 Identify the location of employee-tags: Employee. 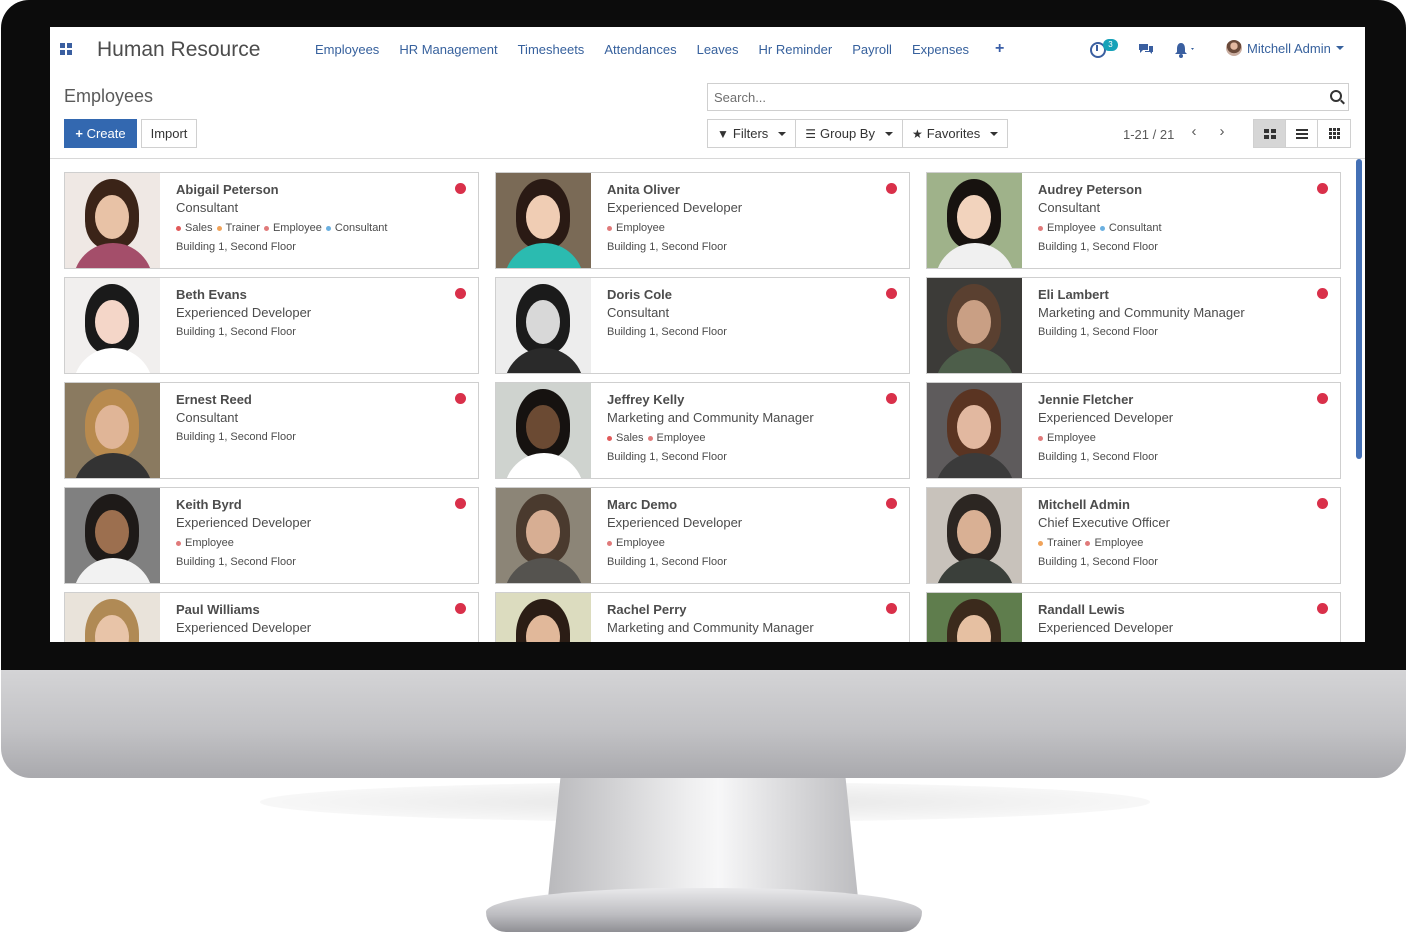
(636, 228).